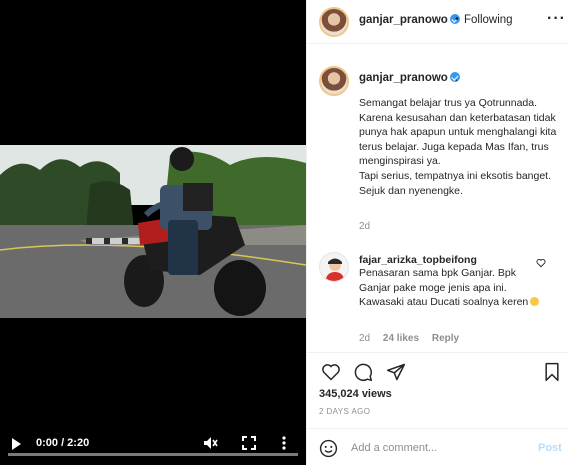 The height and width of the screenshot is (465, 568). I want to click on video-progress-bar, so click(153, 454).